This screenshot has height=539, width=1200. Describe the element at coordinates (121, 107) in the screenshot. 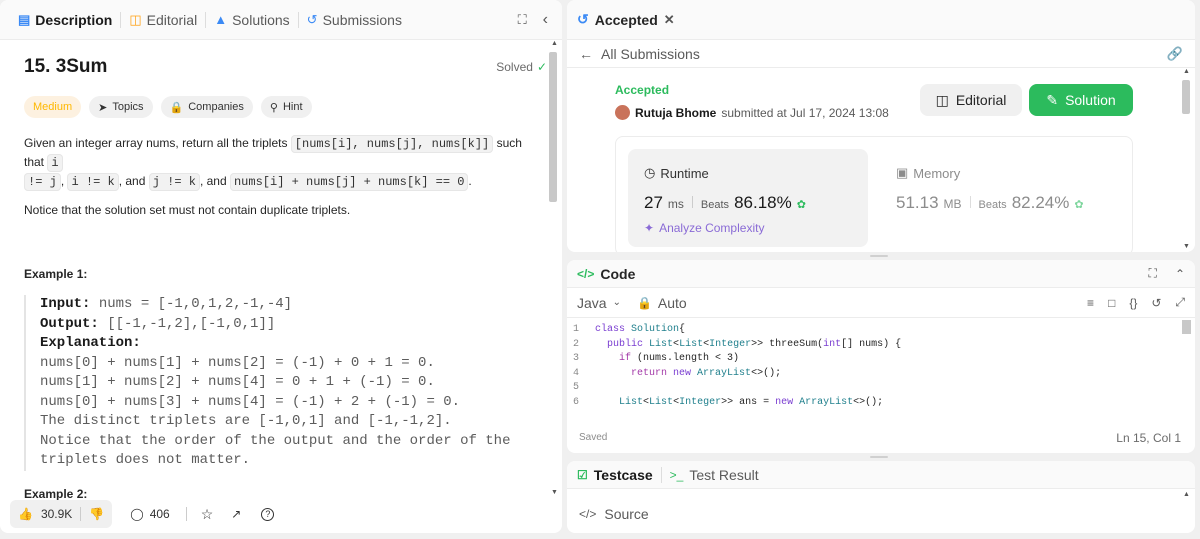

I see `topics-chip: ➤ Topics` at that location.